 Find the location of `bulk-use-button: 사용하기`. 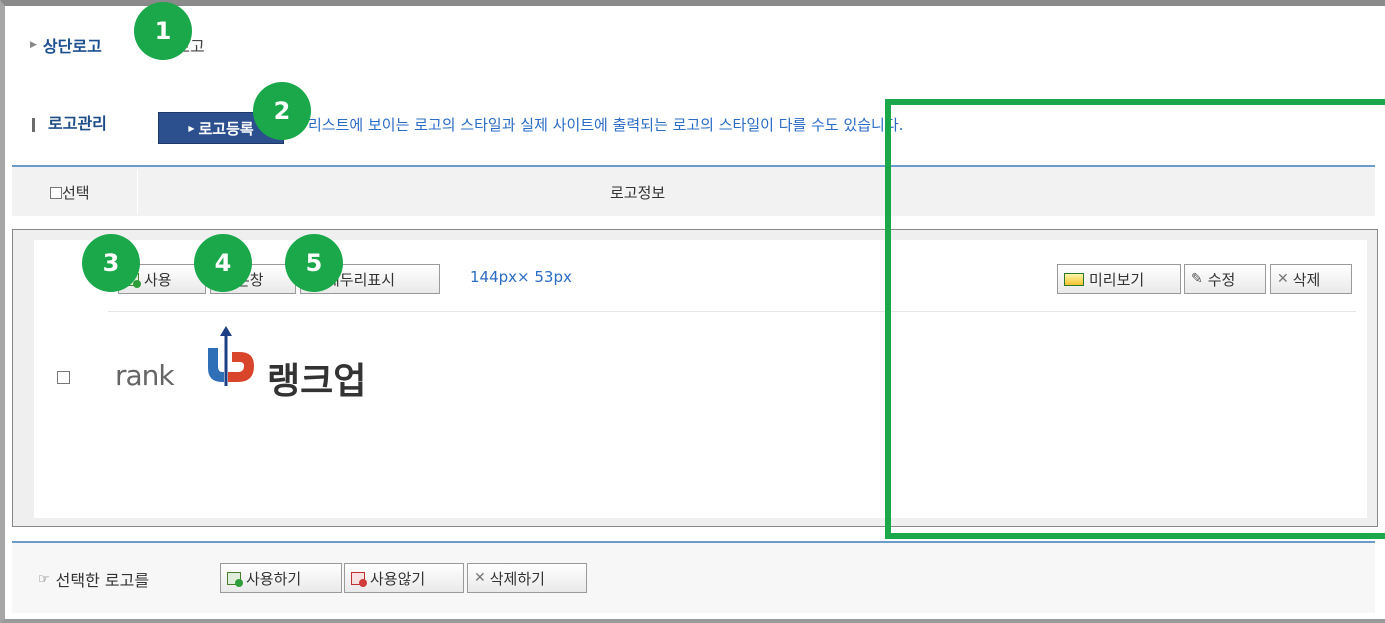

bulk-use-button: 사용하기 is located at coordinates (281, 578).